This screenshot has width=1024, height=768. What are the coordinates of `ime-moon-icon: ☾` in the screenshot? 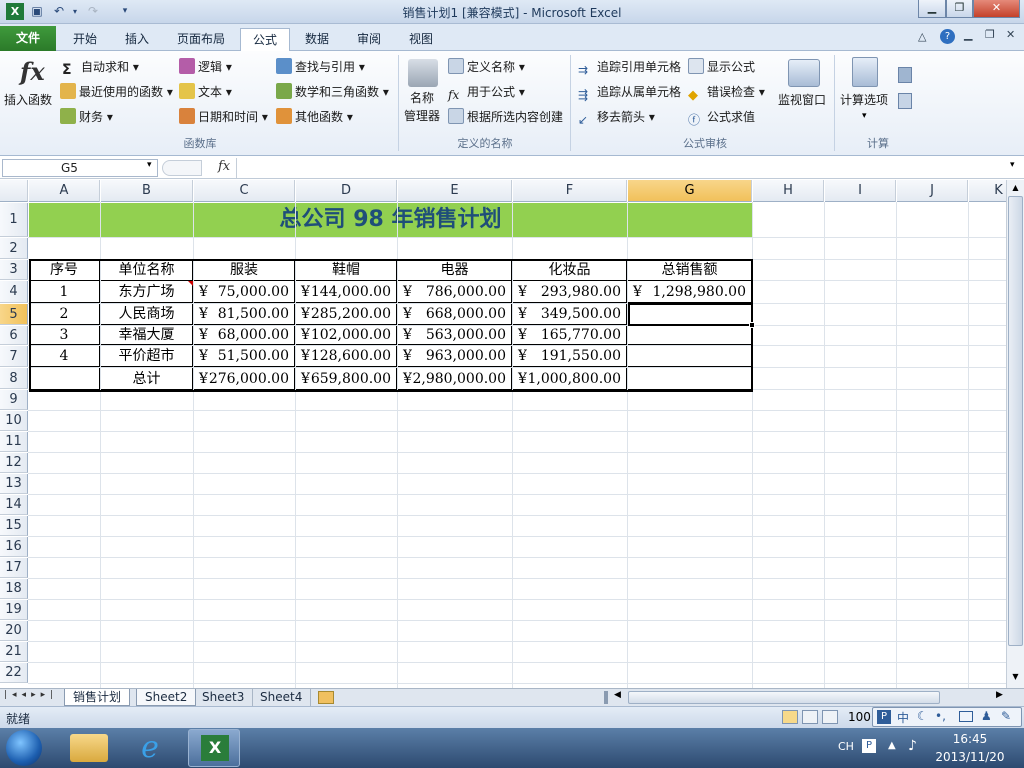 It's located at (922, 716).